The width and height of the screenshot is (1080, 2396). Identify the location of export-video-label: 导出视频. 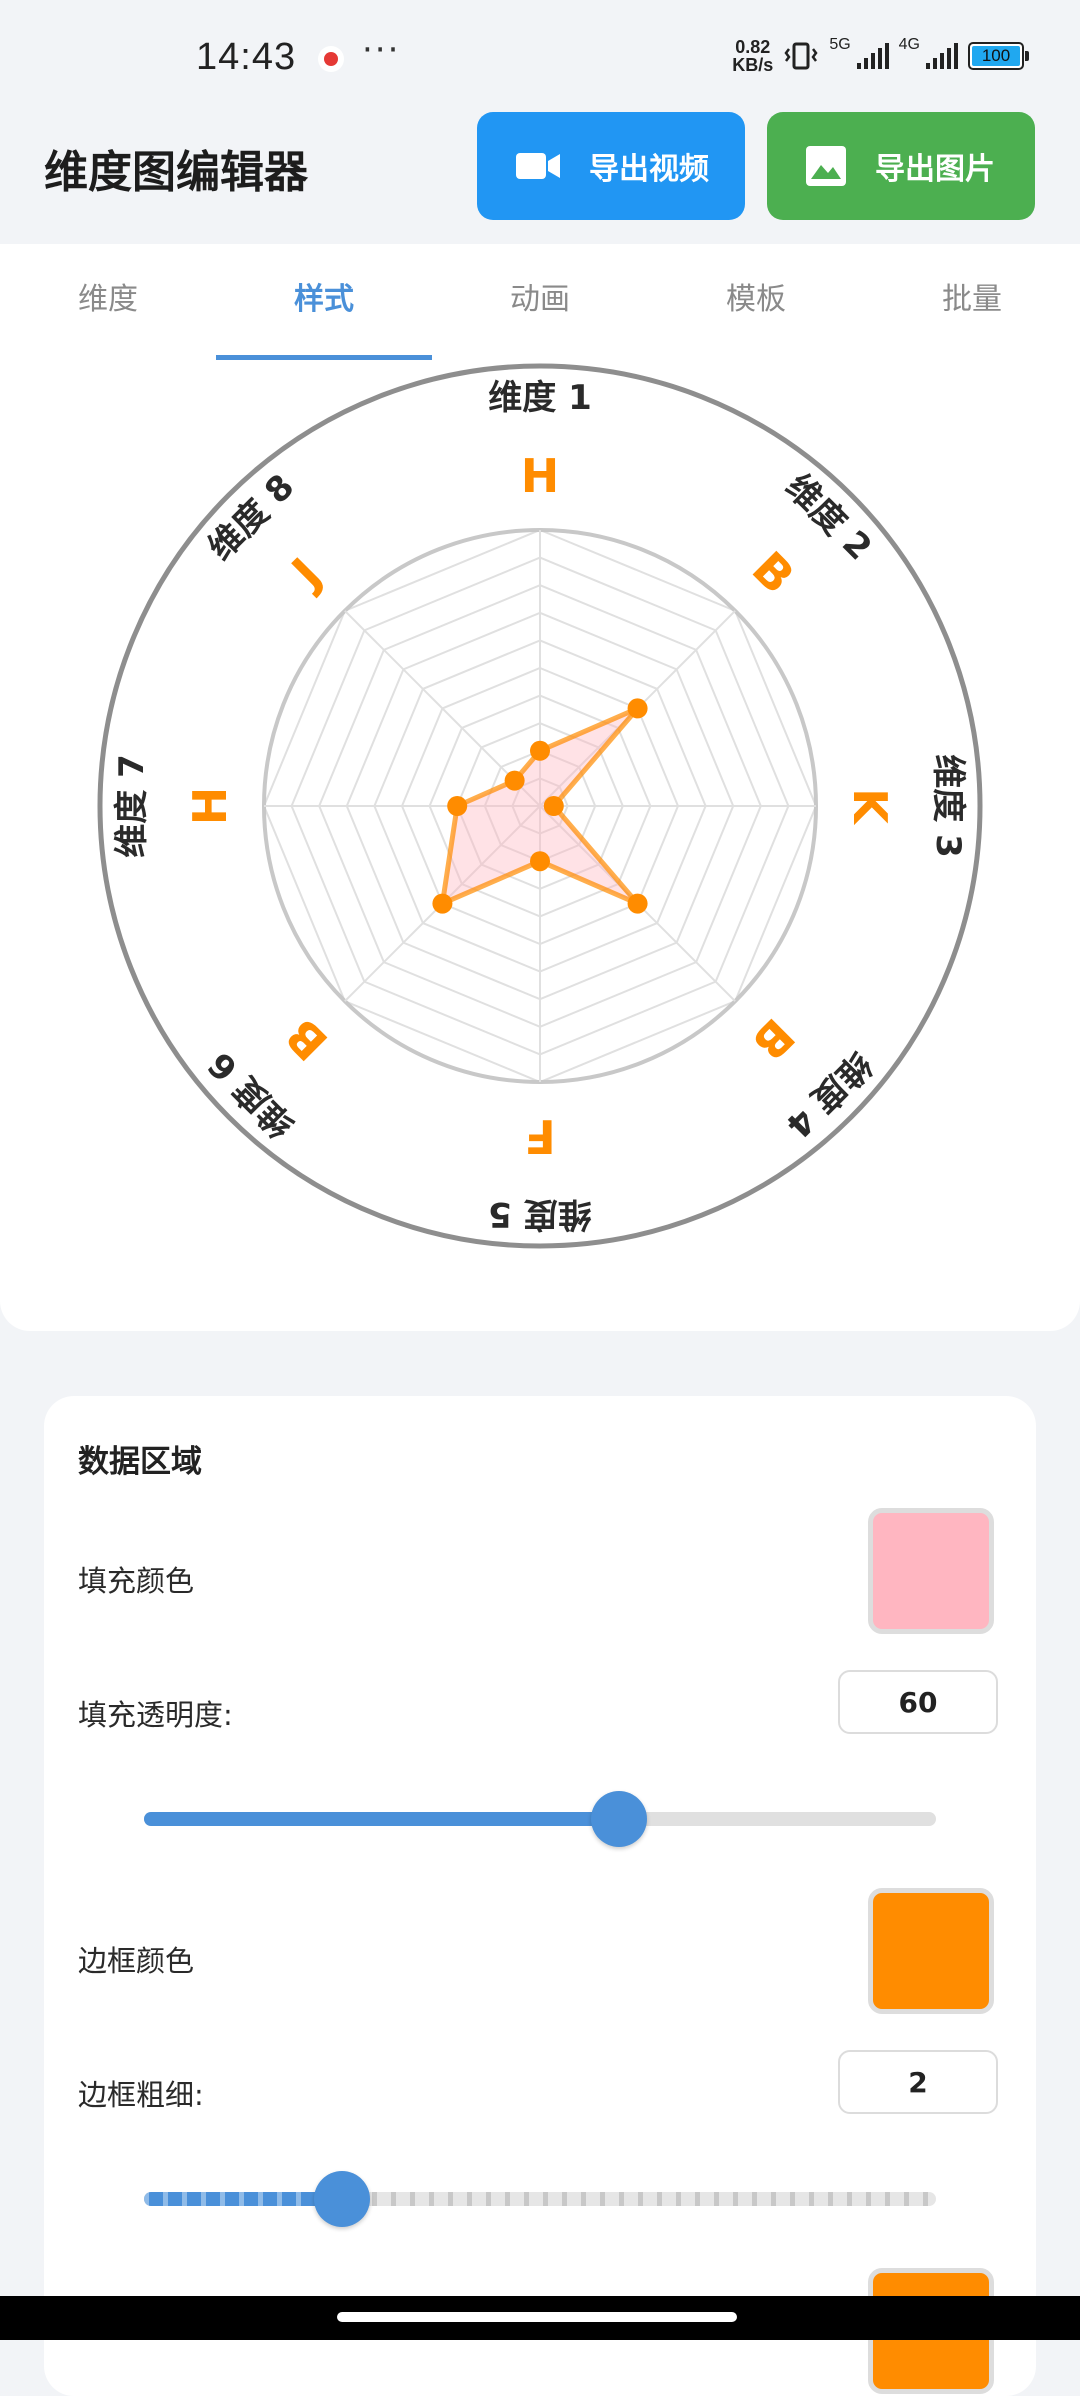
(649, 169).